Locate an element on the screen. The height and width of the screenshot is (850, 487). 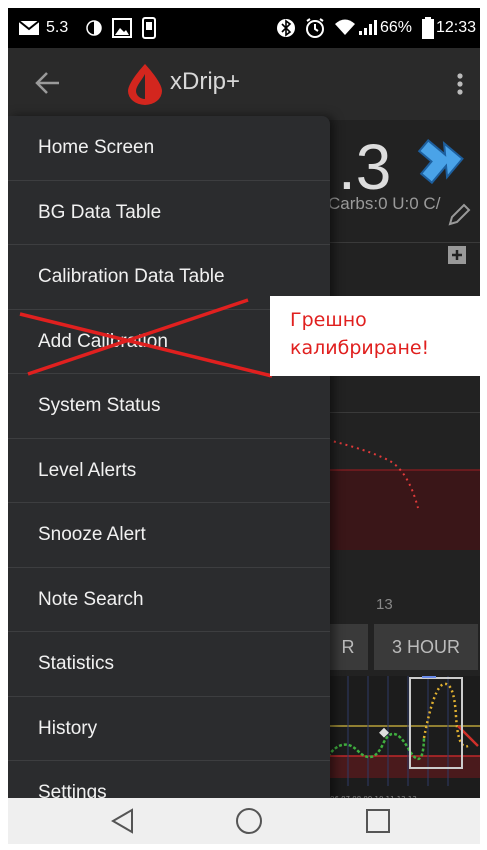
status-bar: 5.3 66% 12:33 is located at coordinates (244, 28).